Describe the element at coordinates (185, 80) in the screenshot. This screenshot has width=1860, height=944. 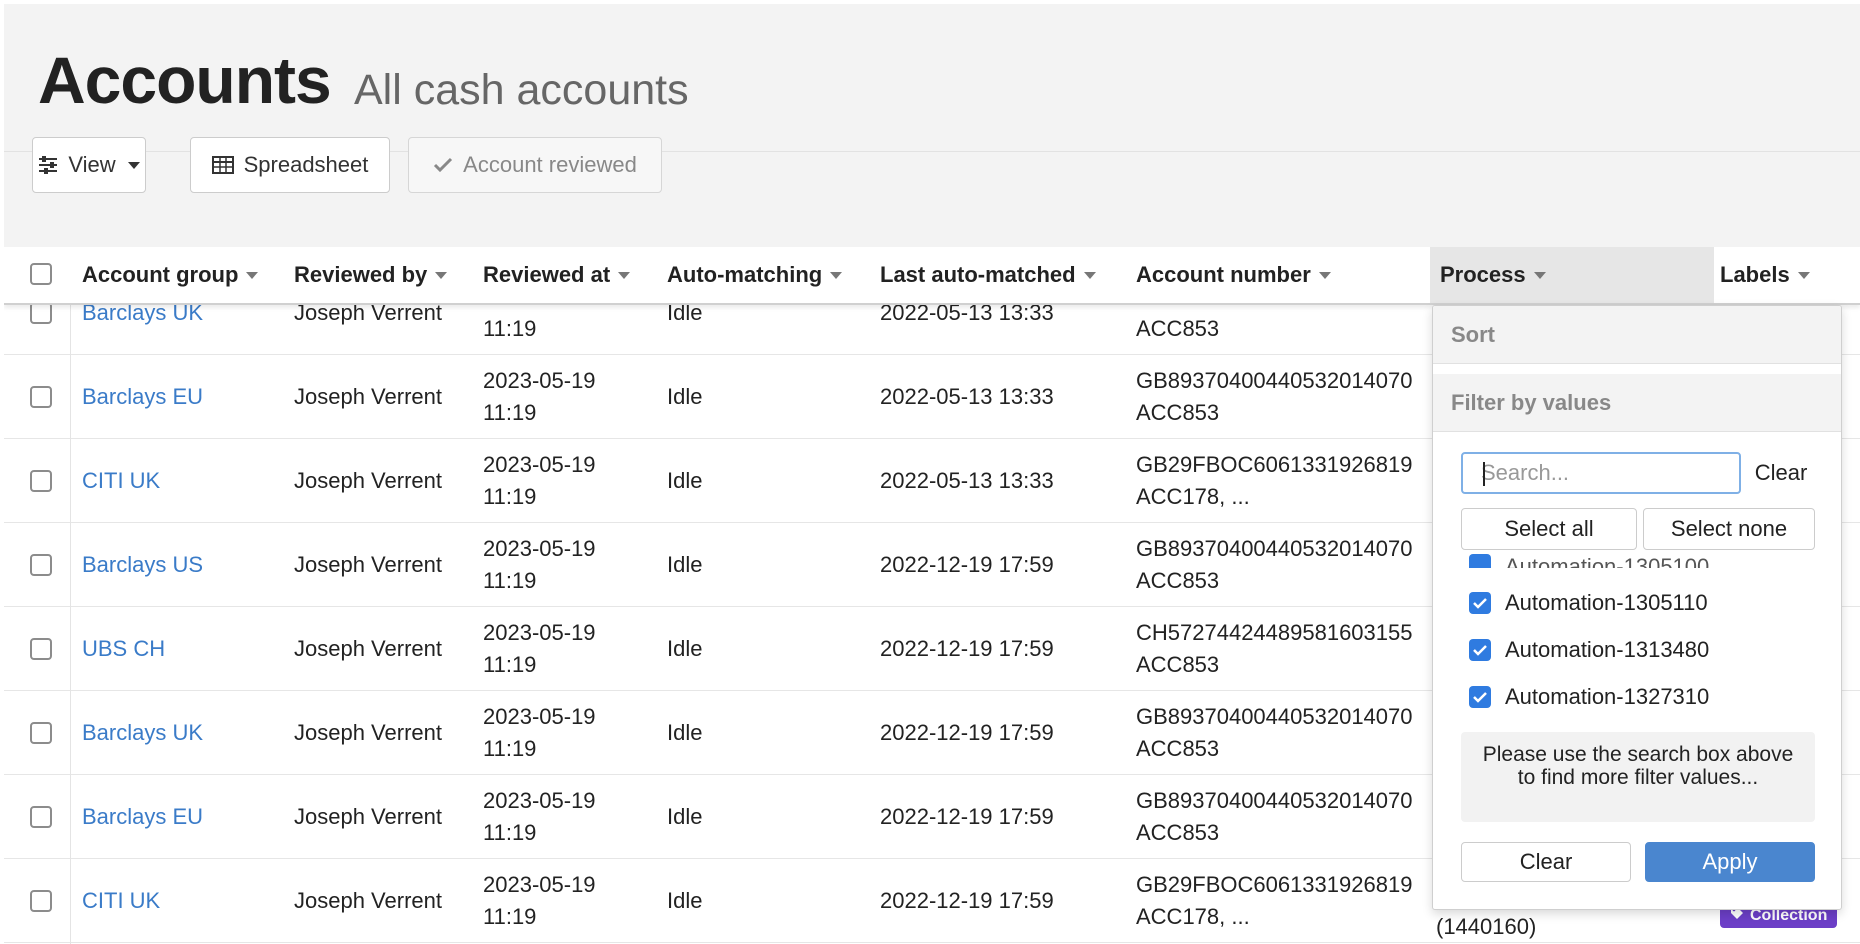
I see `page-title: Accounts` at that location.